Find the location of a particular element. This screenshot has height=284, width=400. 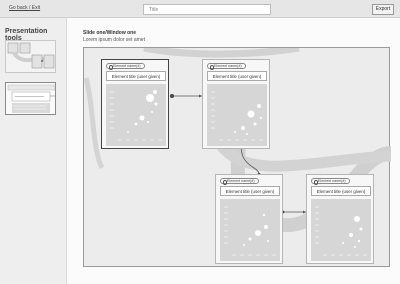

top-flow-band is located at coordinates (221, 53).